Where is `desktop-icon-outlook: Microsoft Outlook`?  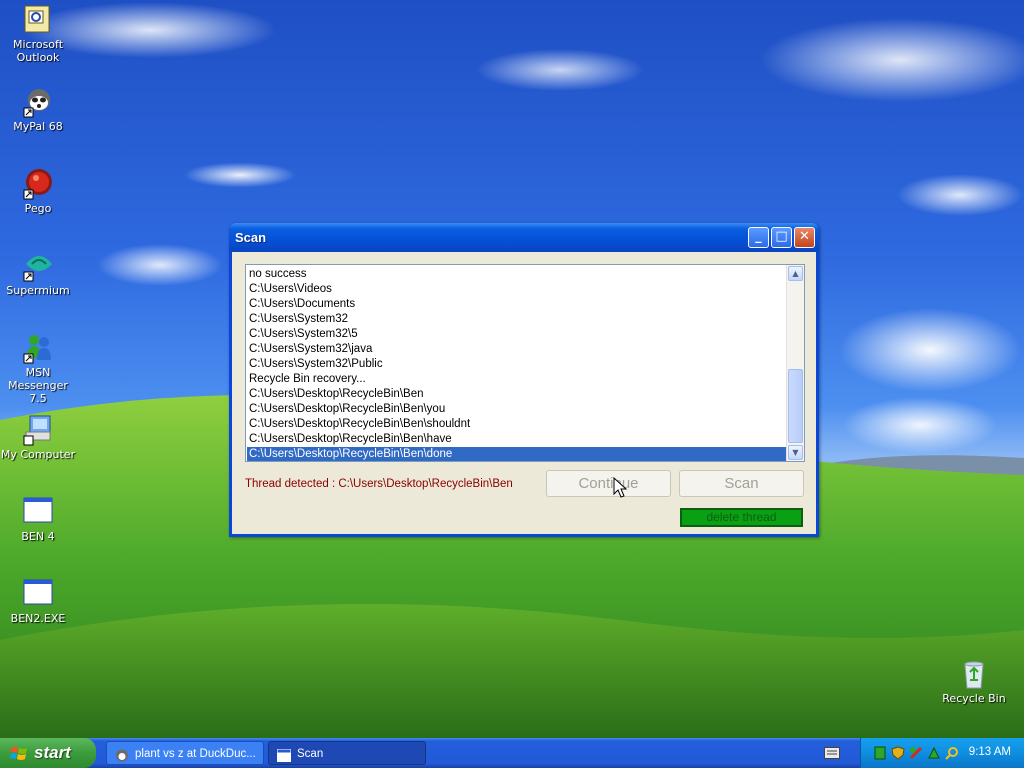
desktop-icon-outlook: Microsoft Outlook is located at coordinates (38, 34).